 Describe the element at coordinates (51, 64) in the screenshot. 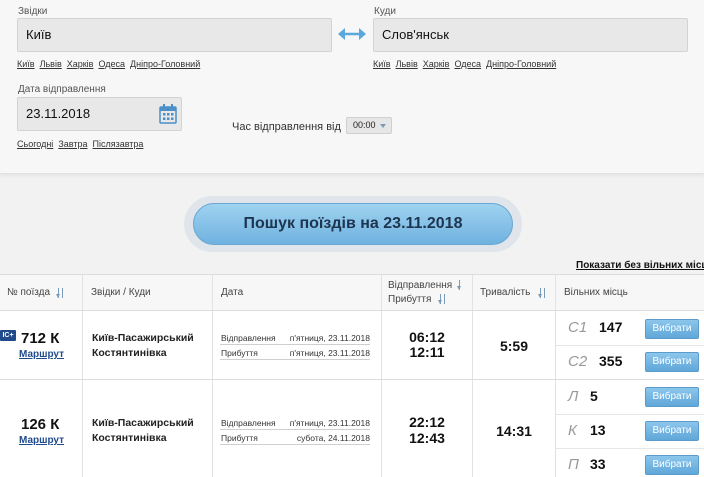

I see `from-quick-lviv: Львів` at that location.